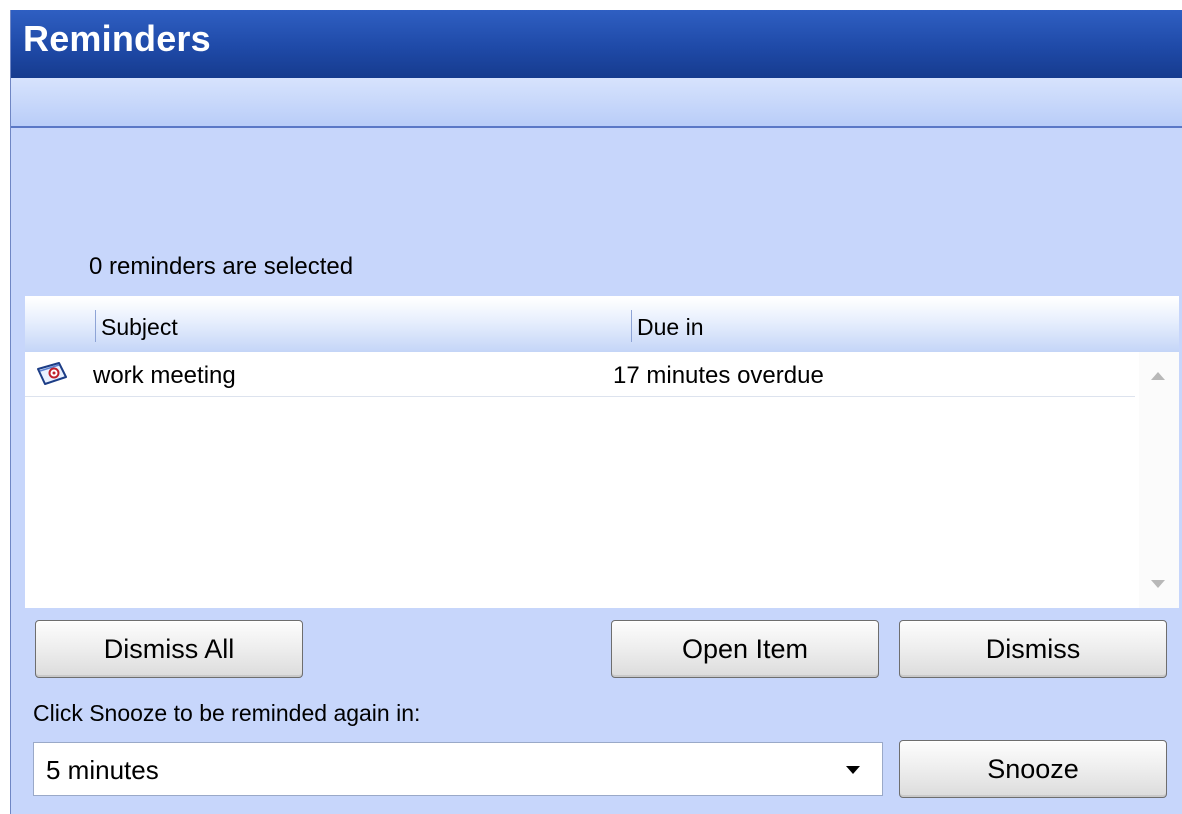 Image resolution: width=1182 pixels, height=814 pixels. What do you see at coordinates (1159, 480) in the screenshot?
I see `vertical-scrollbar` at bounding box center [1159, 480].